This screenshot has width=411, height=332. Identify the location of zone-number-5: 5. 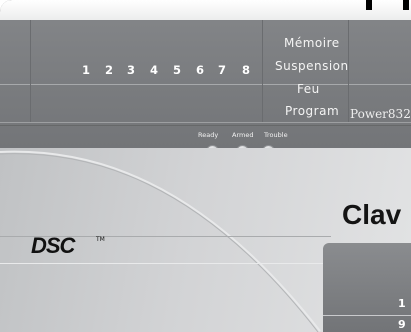
(177, 70).